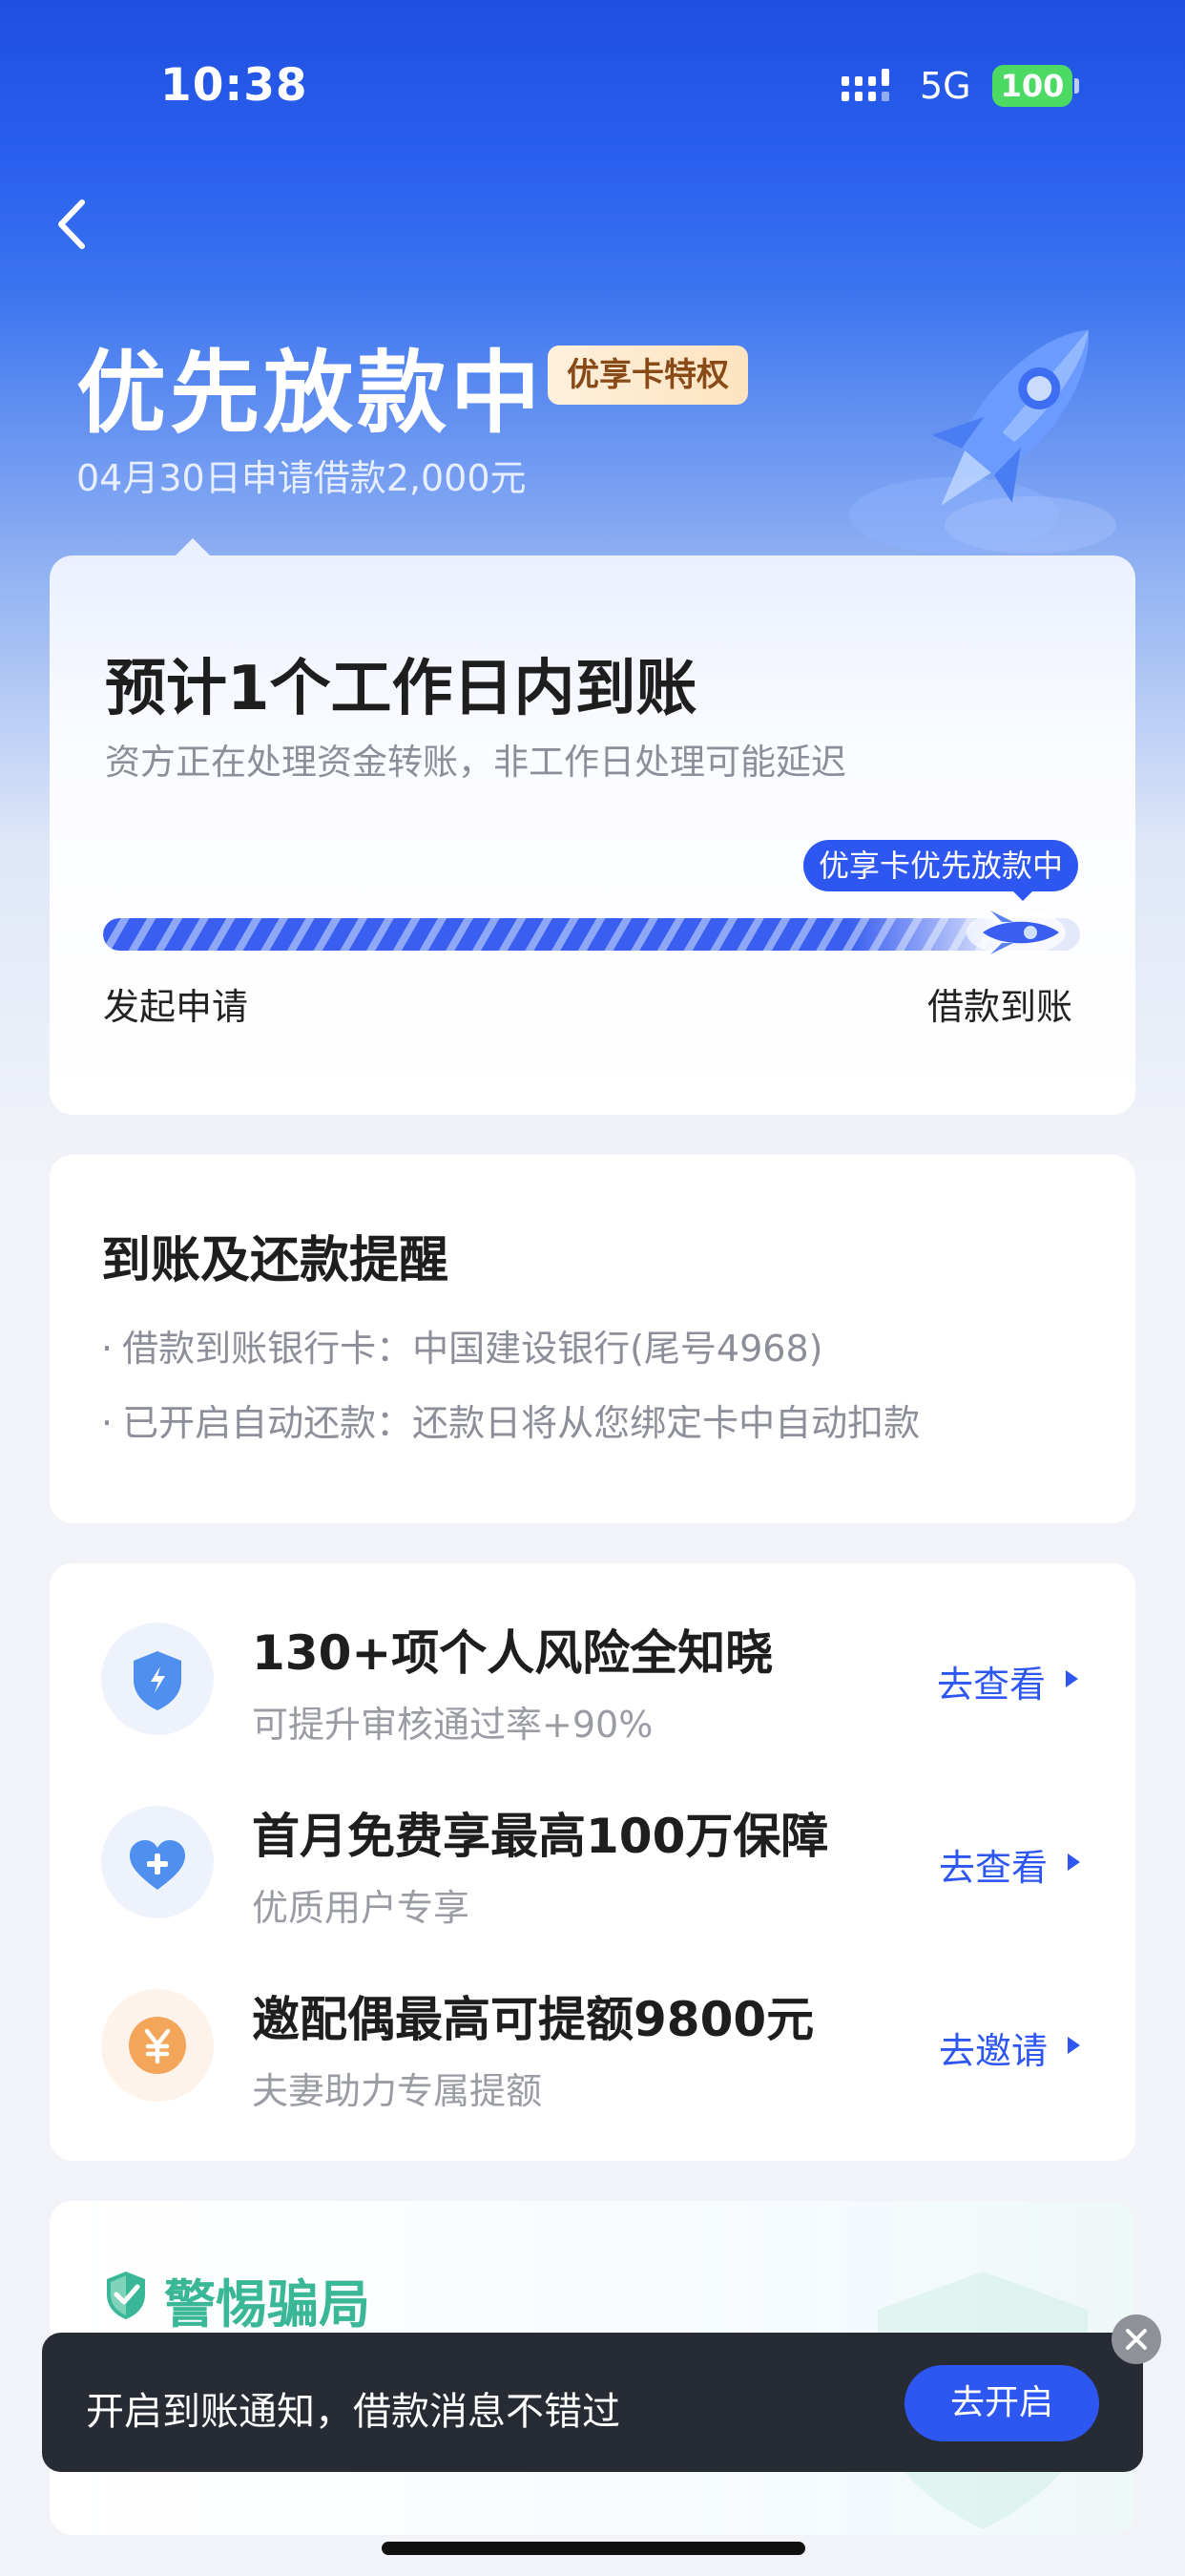 Image resolution: width=1185 pixels, height=2576 pixels. What do you see at coordinates (945, 86) in the screenshot?
I see `network-type: 5G` at bounding box center [945, 86].